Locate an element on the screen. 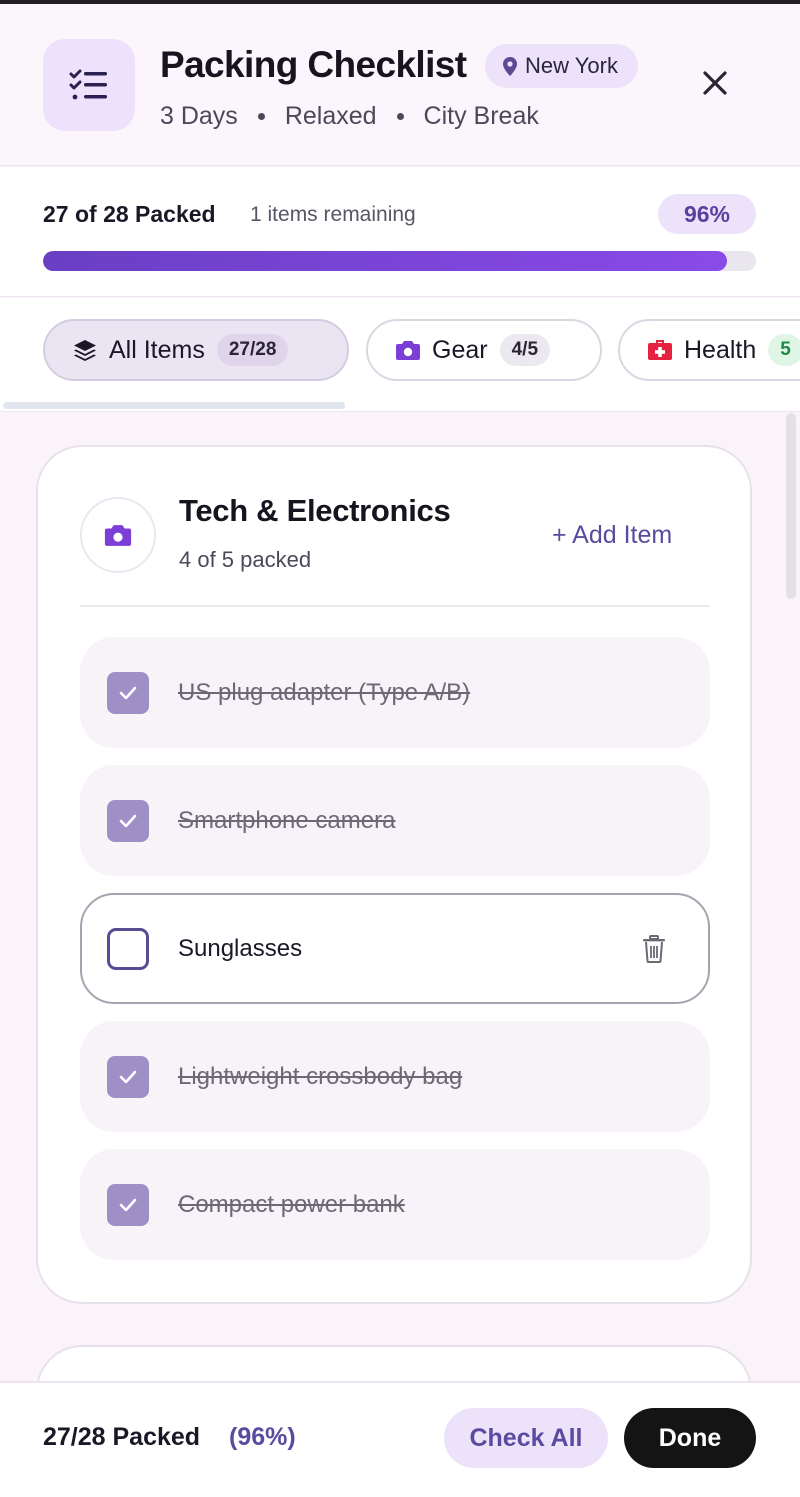  content-scrollbar is located at coordinates (791, 506).